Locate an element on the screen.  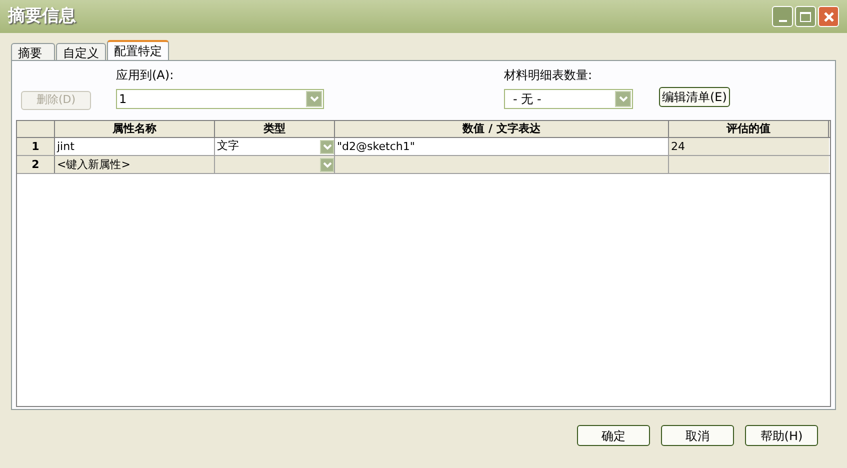
type-dropdown is located at coordinates (275, 164).